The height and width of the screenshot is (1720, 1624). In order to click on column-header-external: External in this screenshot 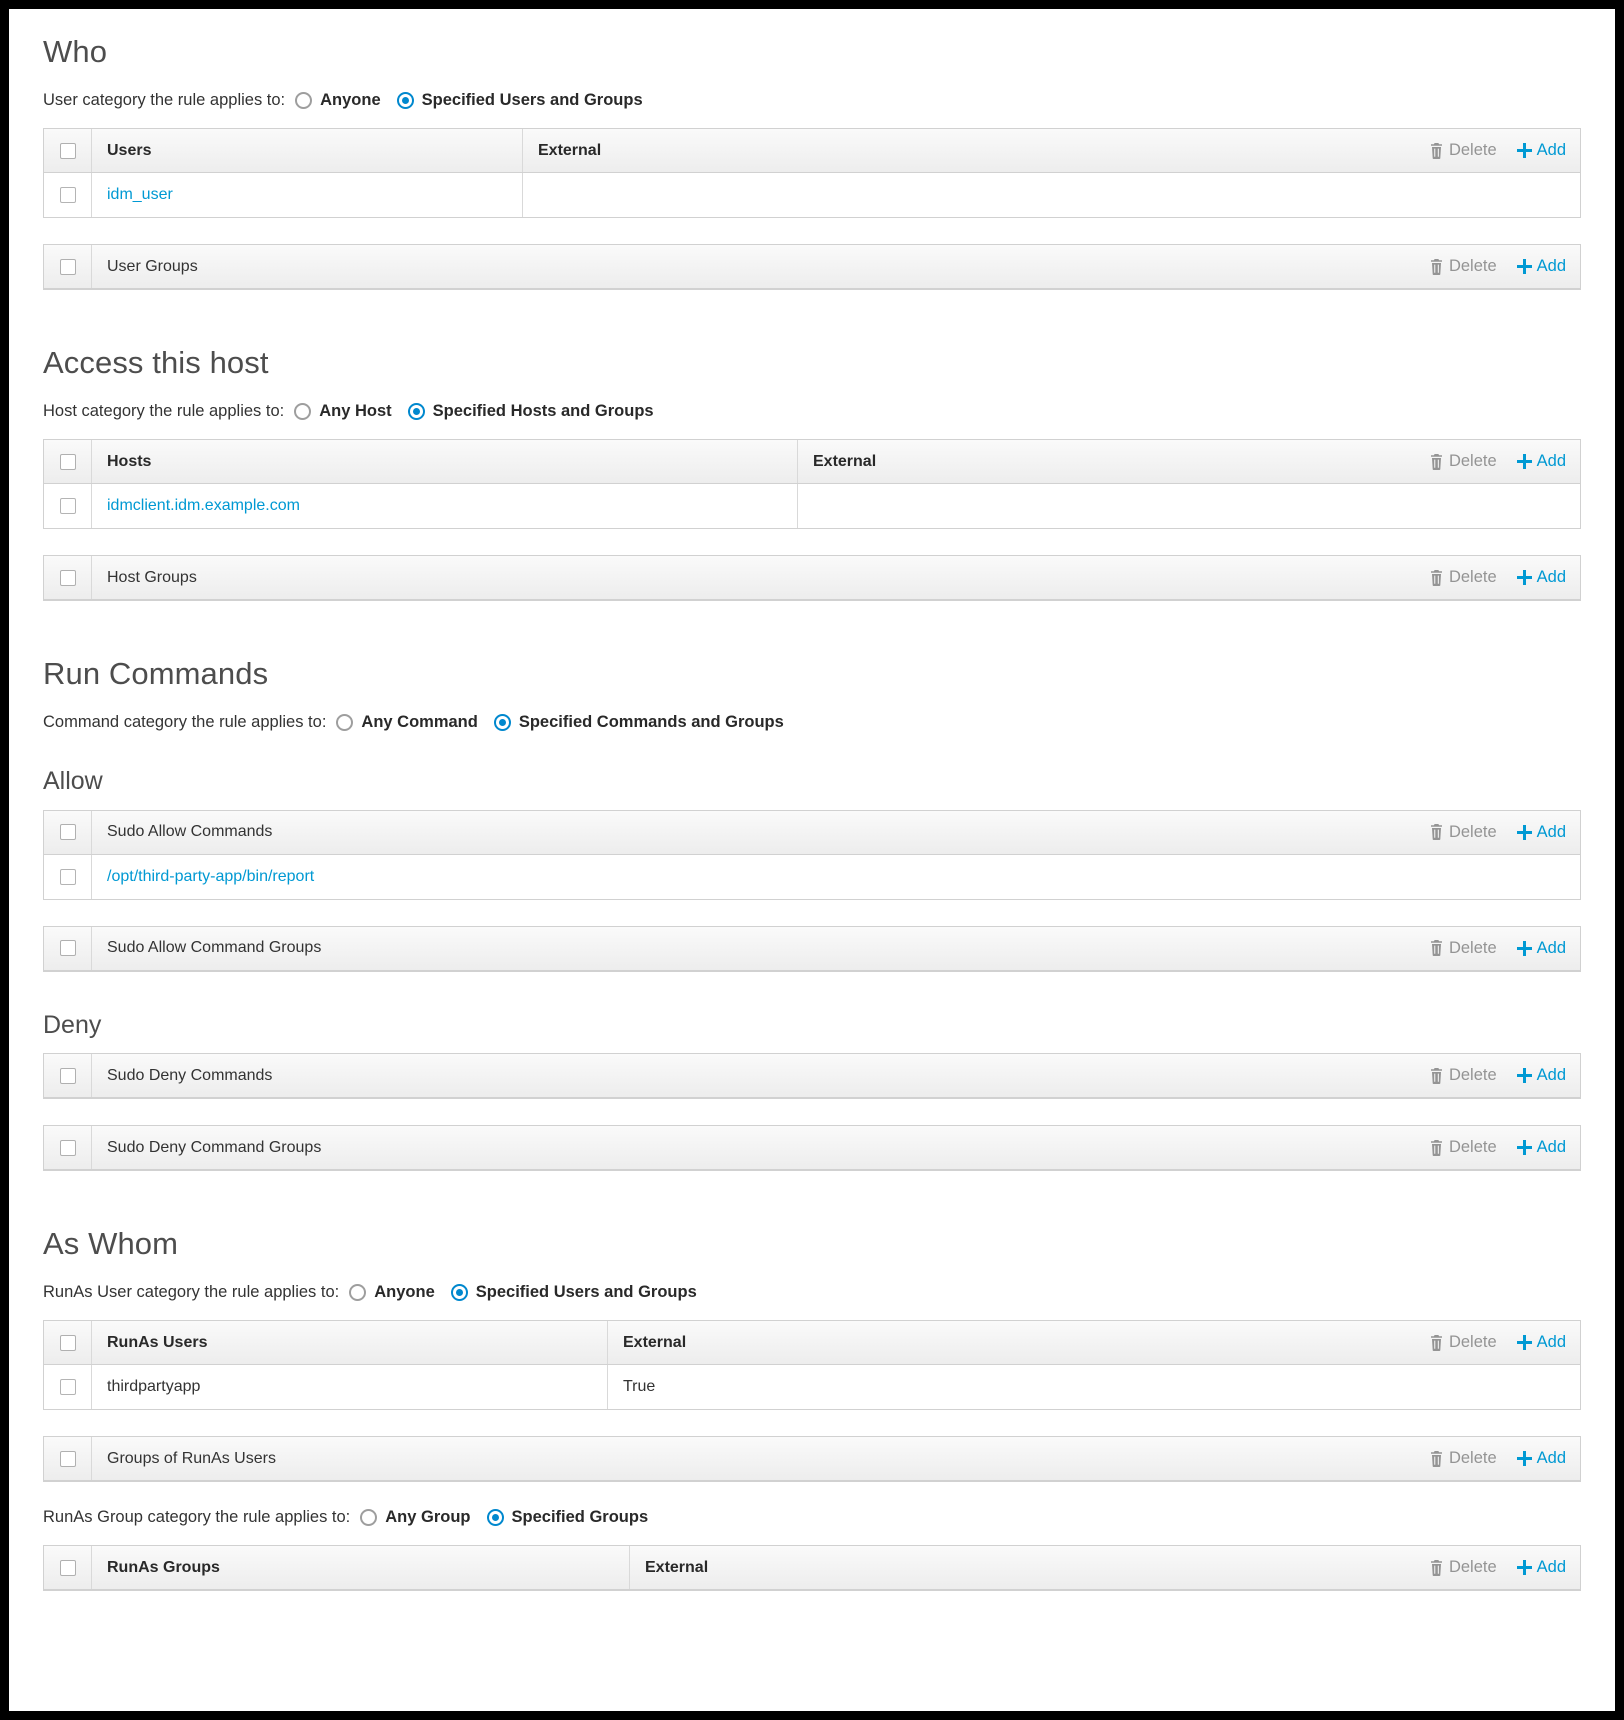, I will do `click(975, 151)`.